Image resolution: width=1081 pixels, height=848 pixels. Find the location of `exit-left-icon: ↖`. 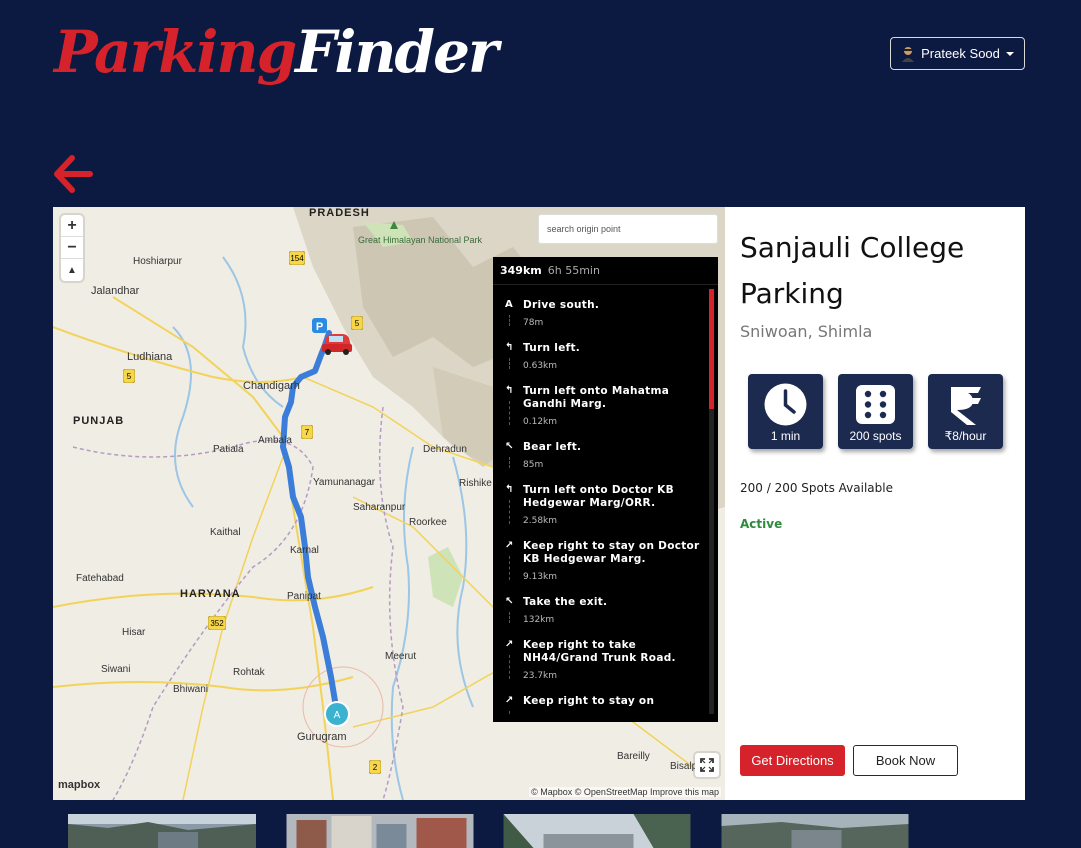

exit-left-icon: ↖ is located at coordinates (509, 601).